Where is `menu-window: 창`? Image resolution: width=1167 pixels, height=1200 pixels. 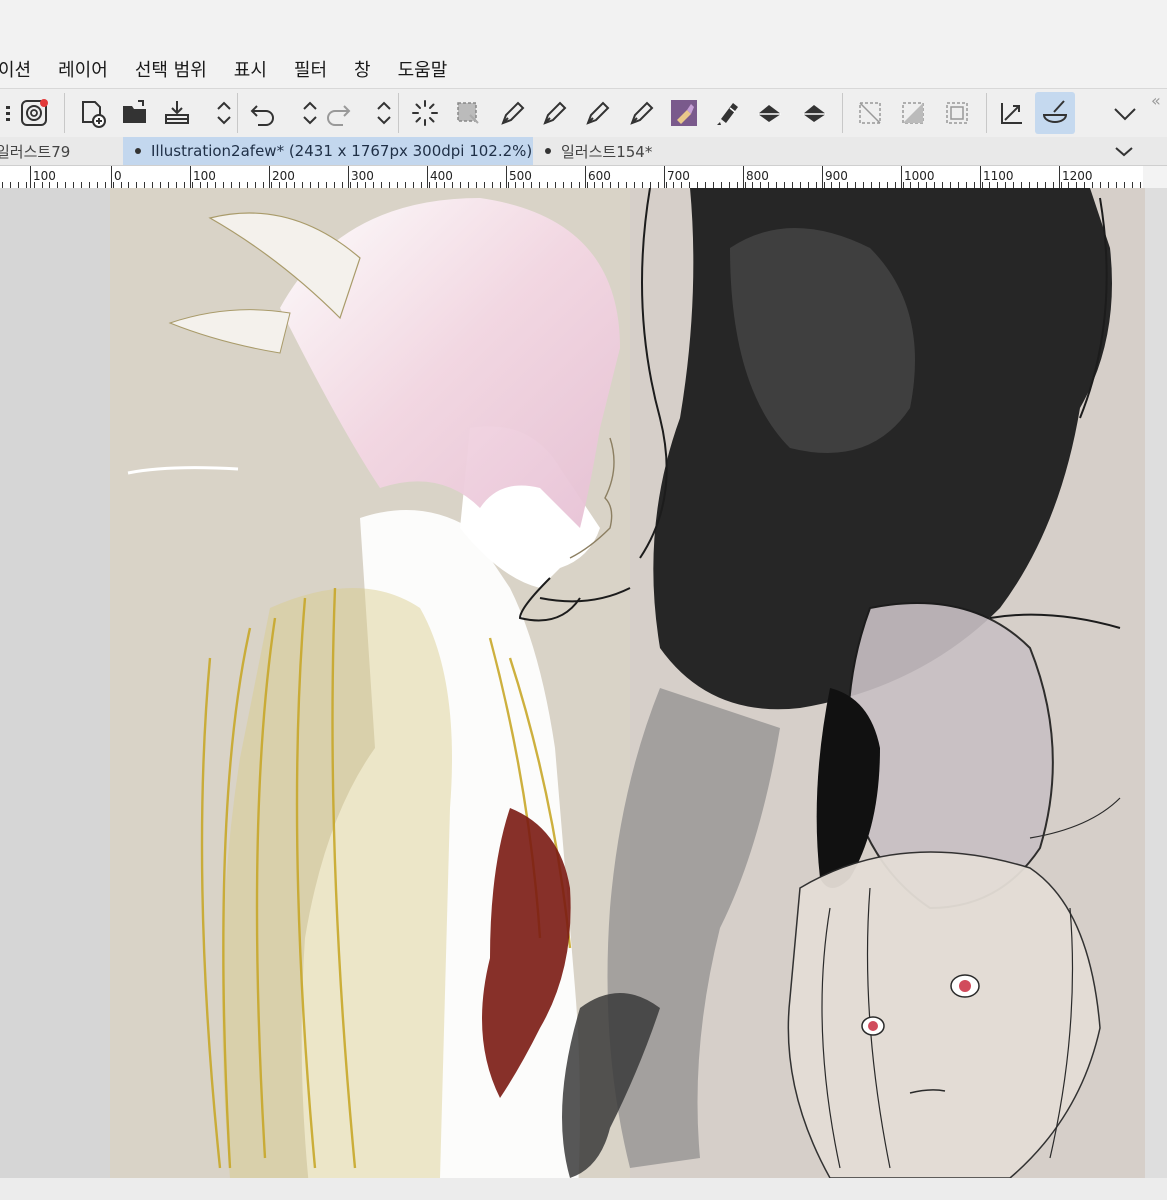 menu-window: 창 is located at coordinates (362, 69).